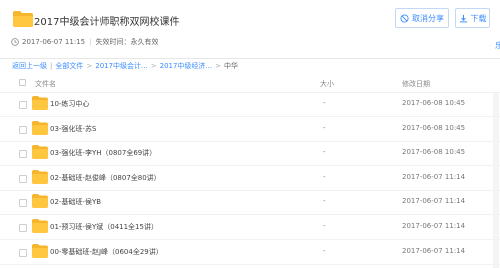 This screenshot has height=268, width=500. Describe the element at coordinates (478, 18) in the screenshot. I see `download-label: 下载` at that location.